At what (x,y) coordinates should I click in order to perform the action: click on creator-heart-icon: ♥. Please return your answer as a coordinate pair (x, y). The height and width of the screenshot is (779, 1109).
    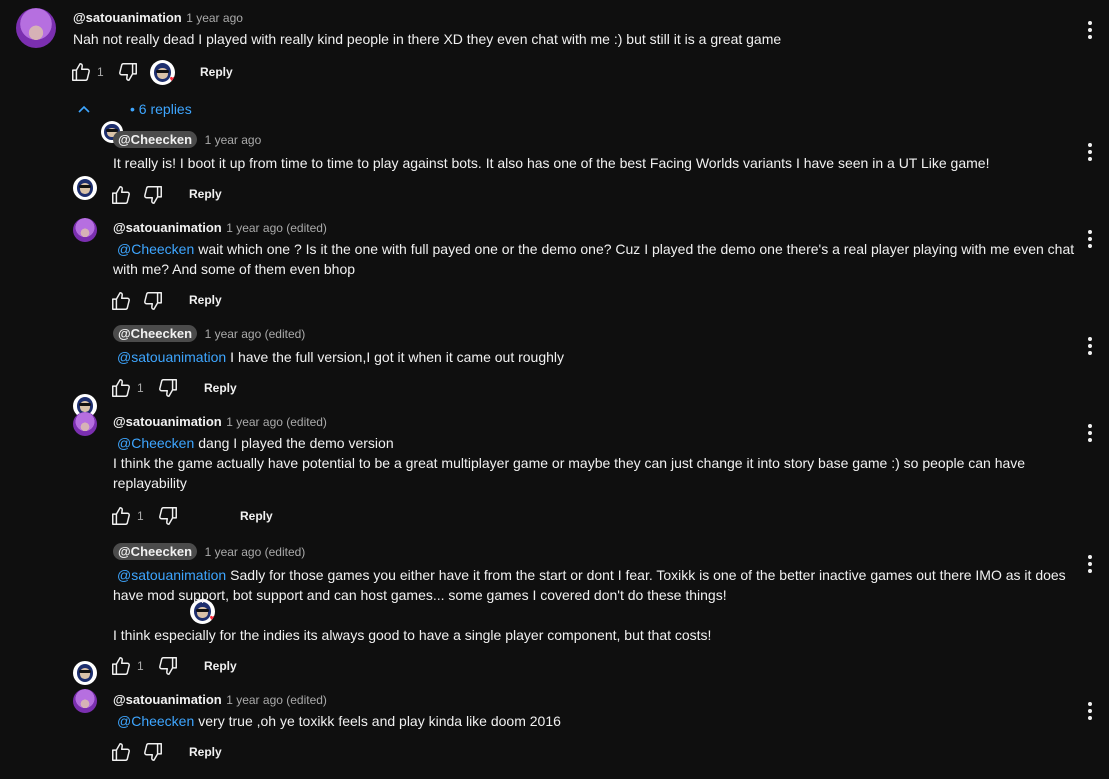
    Looking at the image, I should click on (162, 72).